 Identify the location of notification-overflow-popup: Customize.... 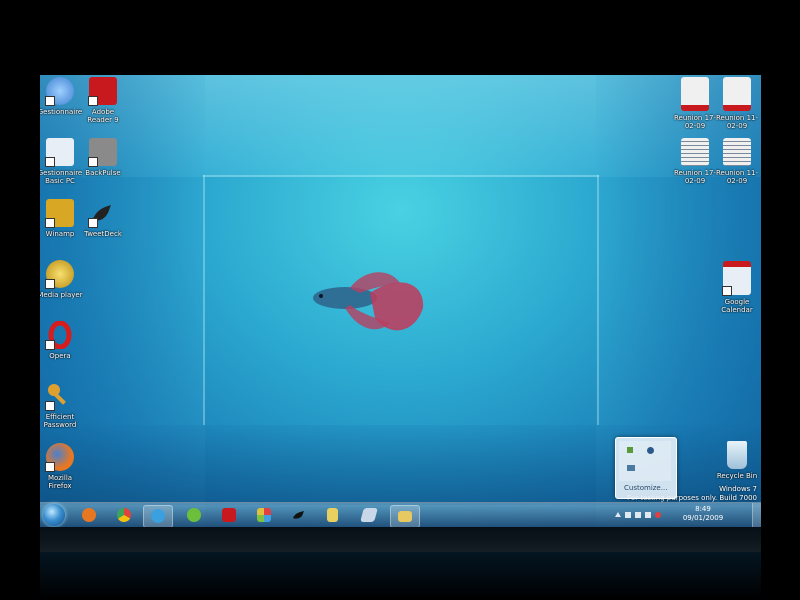
(646, 468).